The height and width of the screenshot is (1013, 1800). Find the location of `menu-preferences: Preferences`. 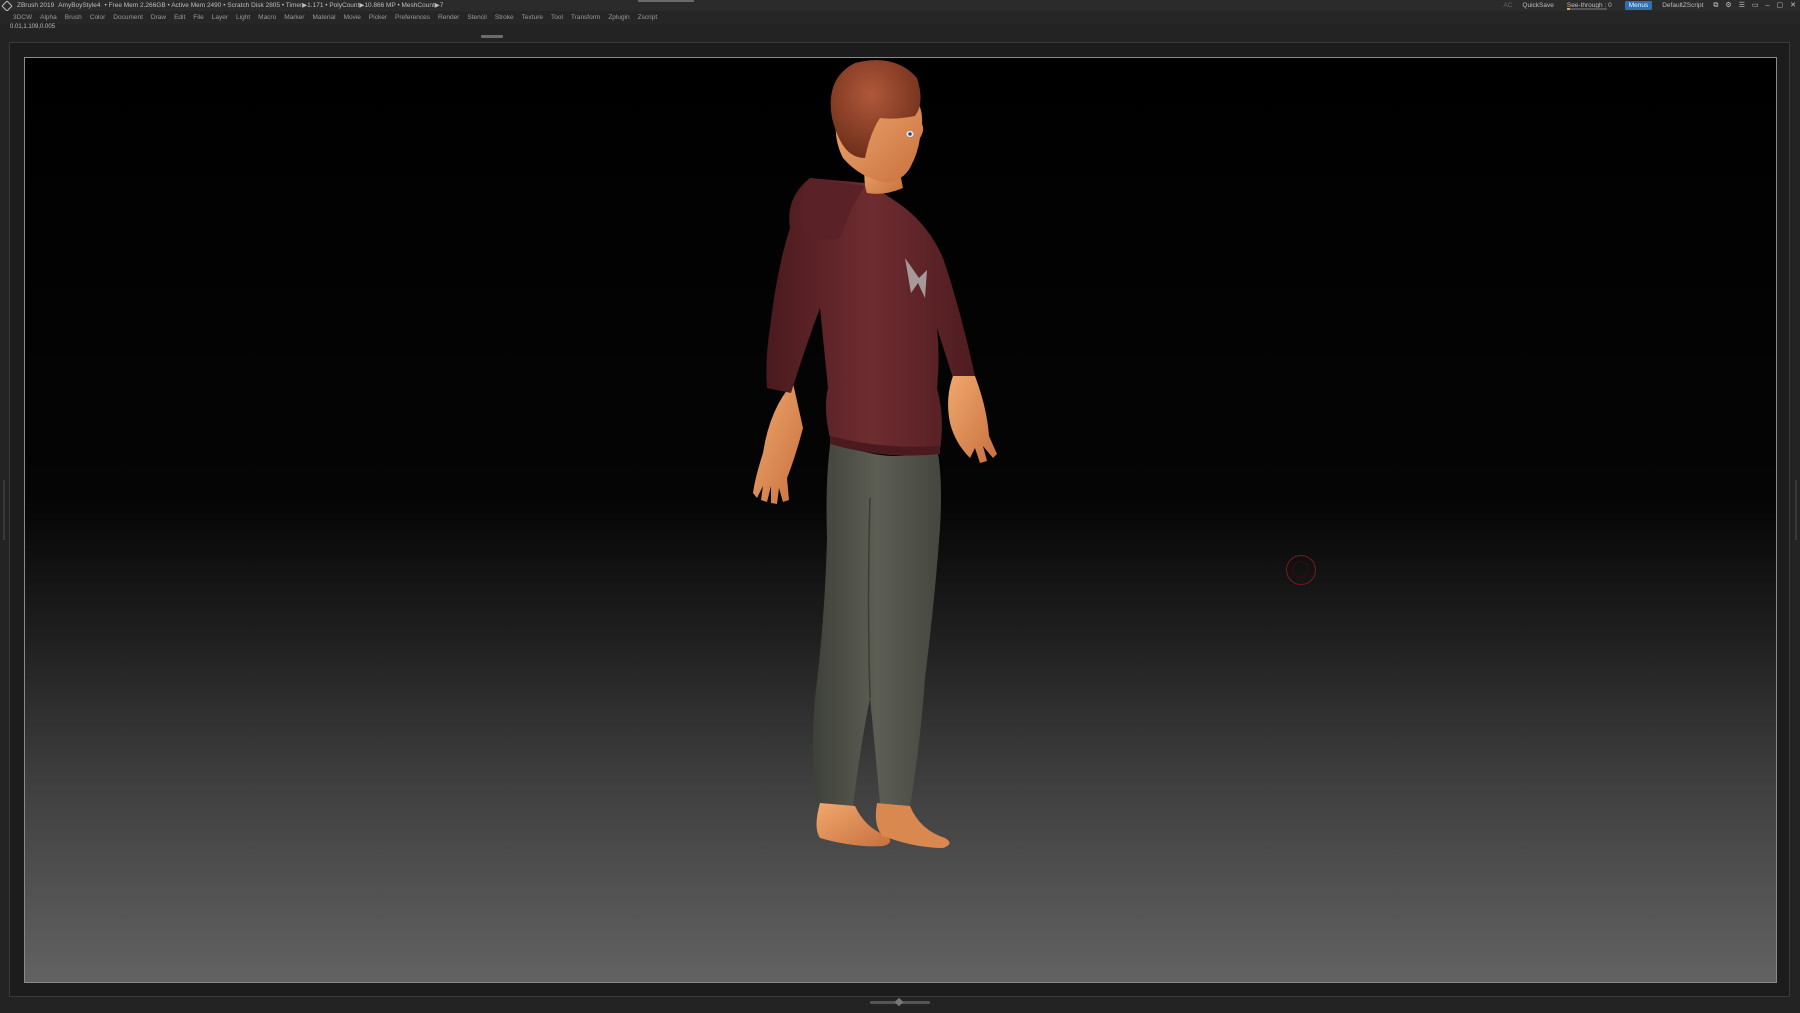

menu-preferences: Preferences is located at coordinates (412, 17).